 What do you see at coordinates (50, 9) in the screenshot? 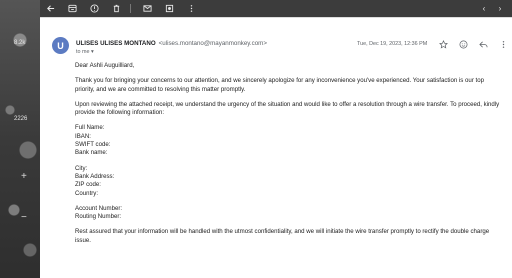
I see `back-arrow-icon` at bounding box center [50, 9].